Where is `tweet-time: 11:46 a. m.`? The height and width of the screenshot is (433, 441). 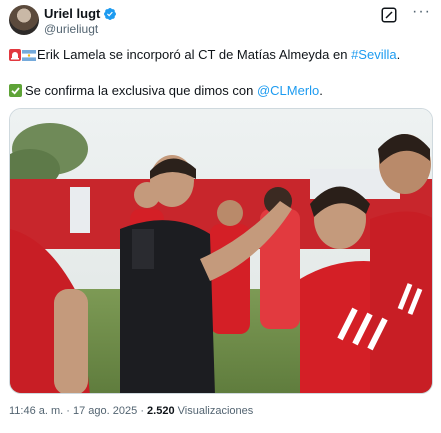 tweet-time: 11:46 a. m. is located at coordinates (36, 411).